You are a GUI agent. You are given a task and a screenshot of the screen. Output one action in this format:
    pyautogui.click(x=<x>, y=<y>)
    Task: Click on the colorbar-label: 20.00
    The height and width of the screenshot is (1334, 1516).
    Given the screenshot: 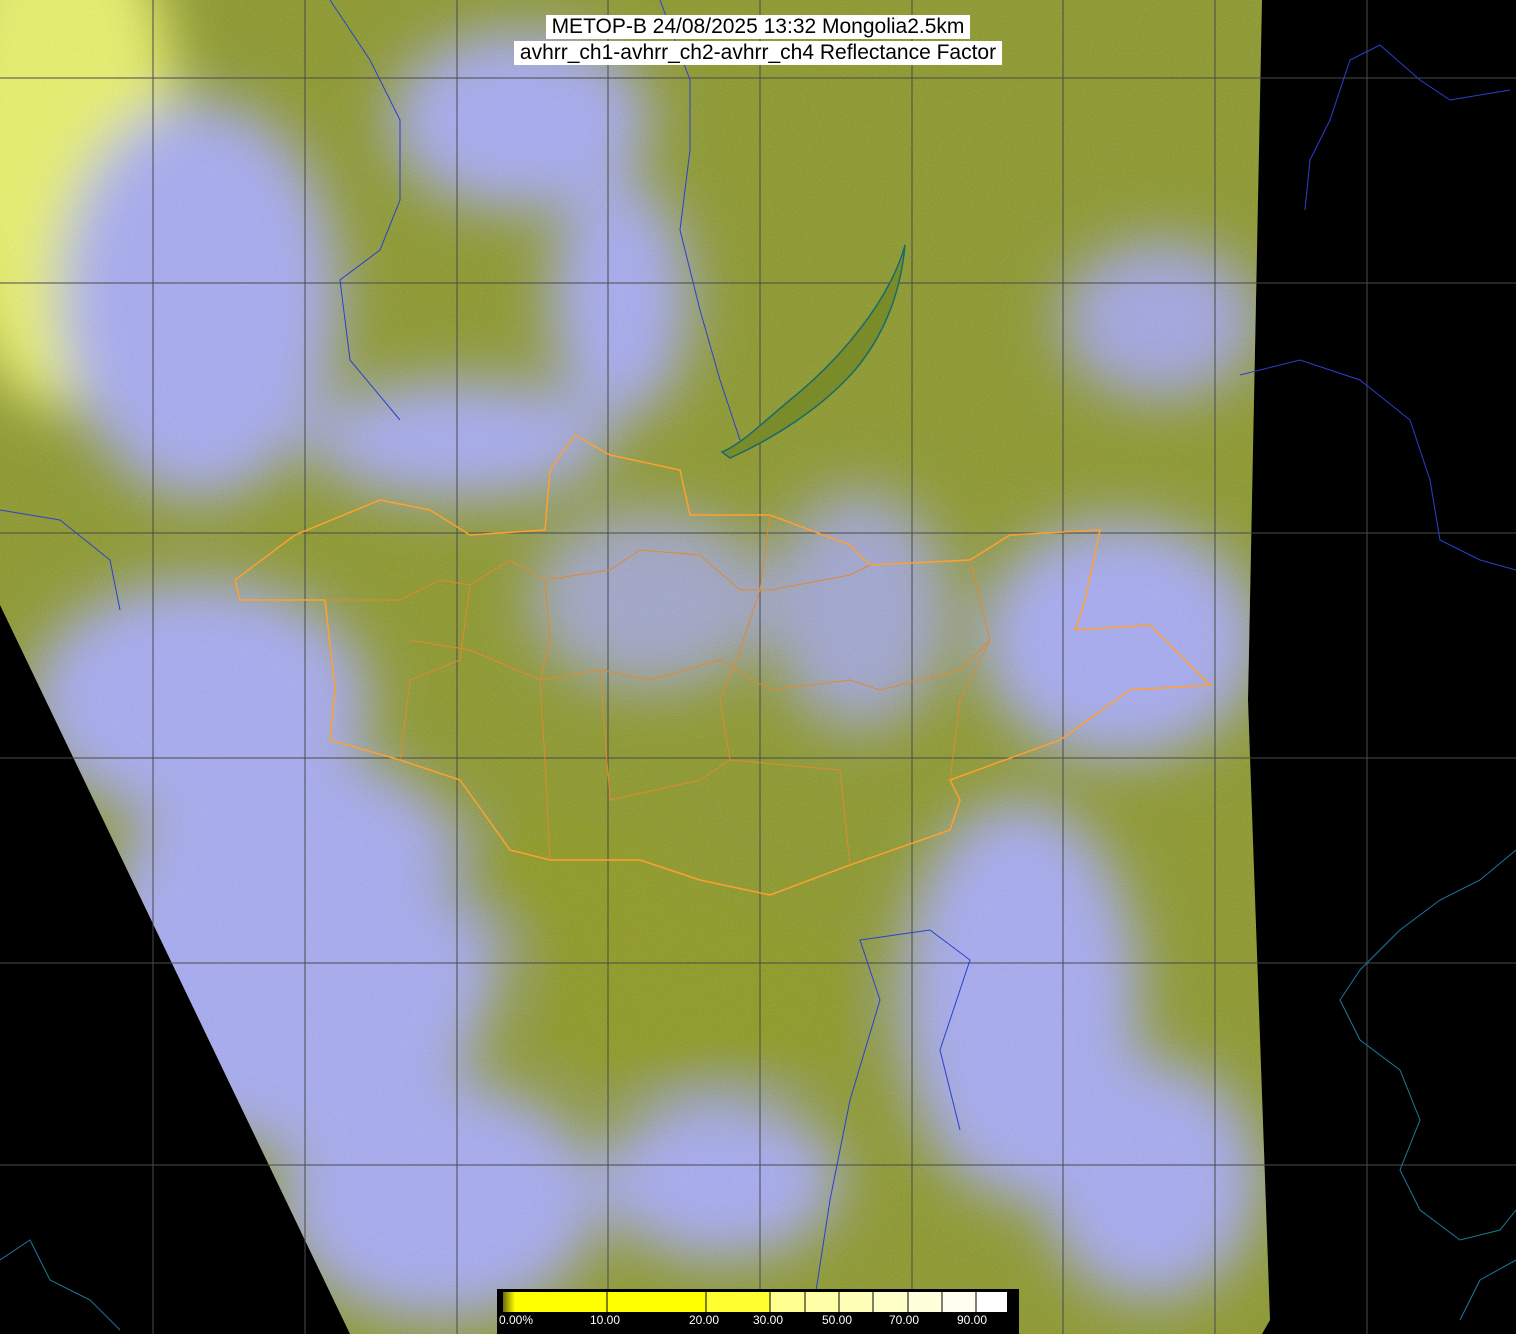 What is the action you would take?
    pyautogui.click(x=704, y=1320)
    